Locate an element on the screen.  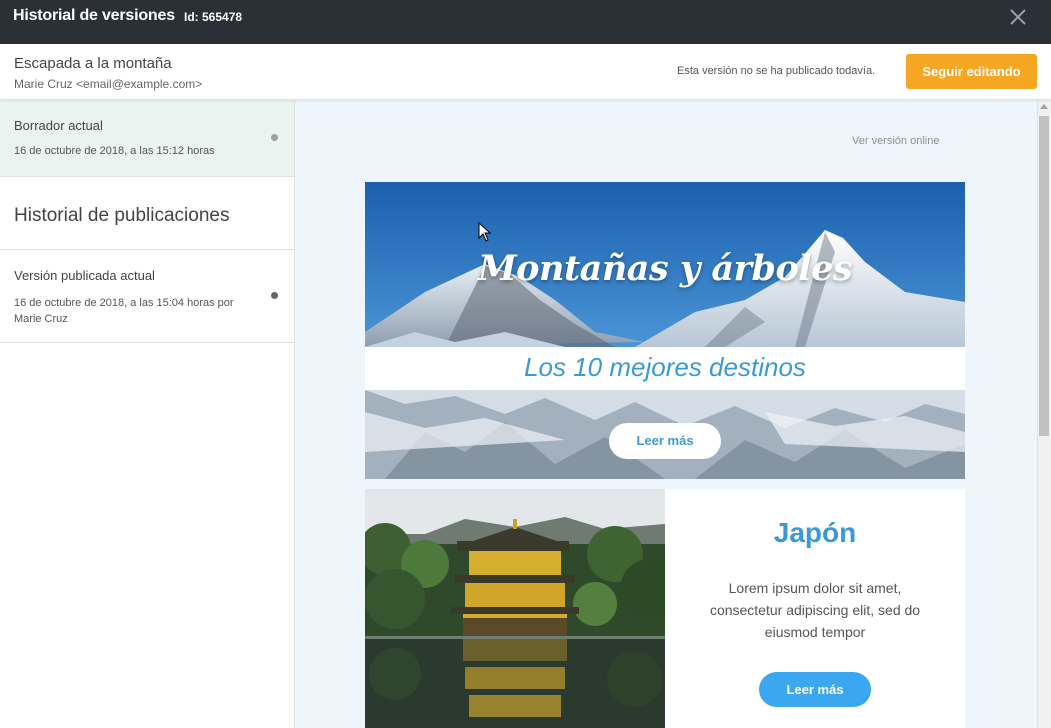
published-status-dot-icon is located at coordinates (274, 295).